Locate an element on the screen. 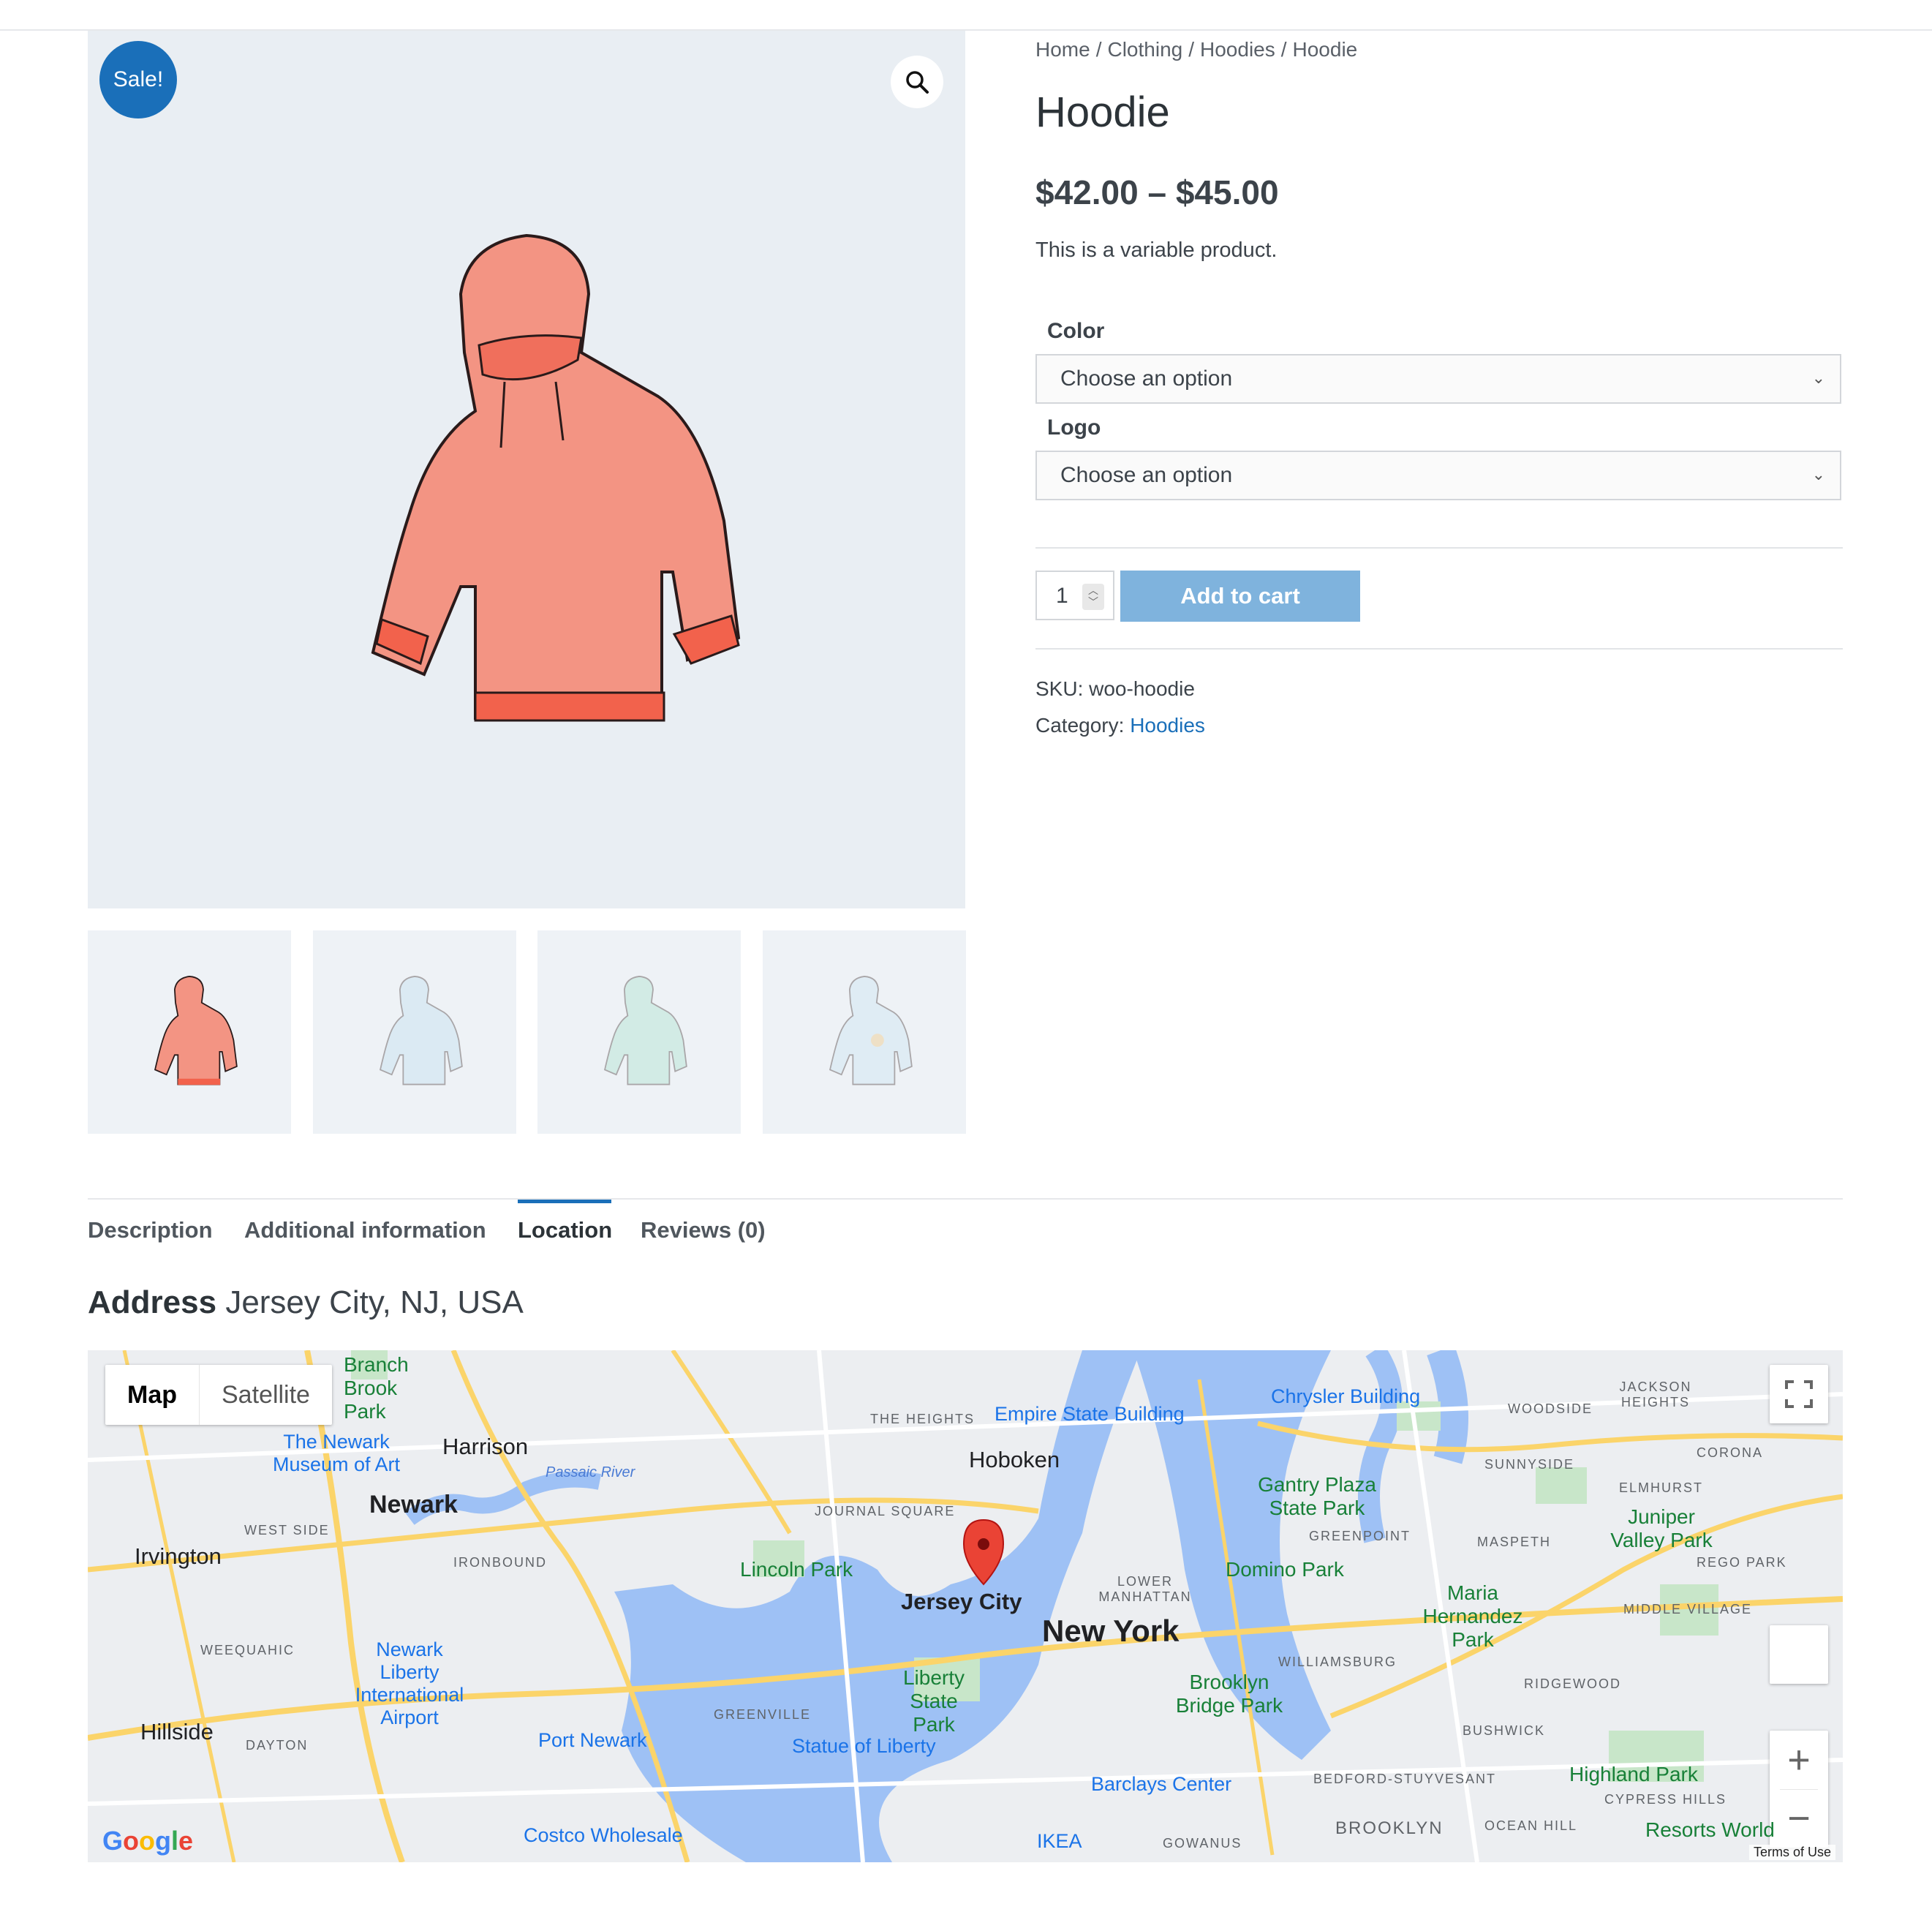 The image size is (1932, 1912). map-label-bedford: BEDFORD-STUYVESANT is located at coordinates (1405, 1779).